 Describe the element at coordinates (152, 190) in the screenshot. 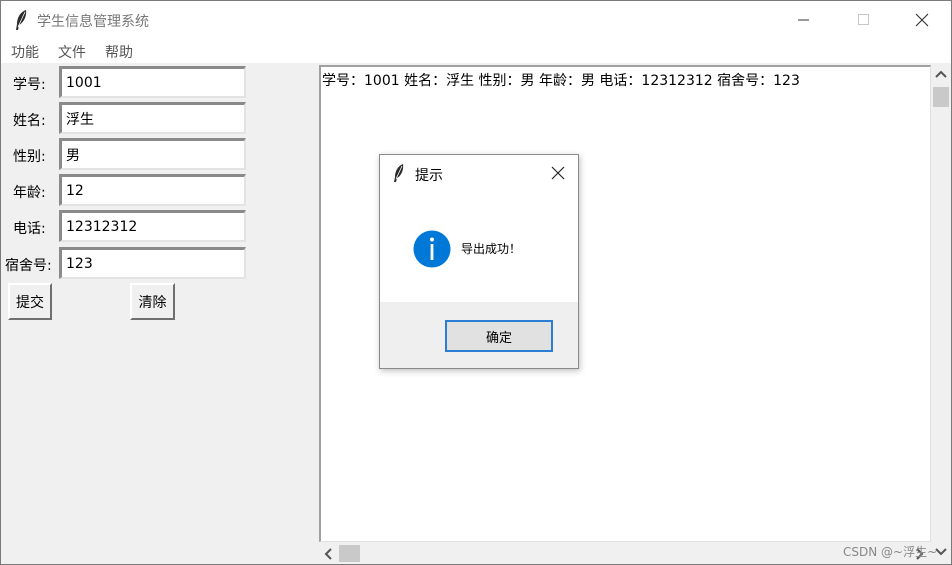

I see `age-input` at that location.